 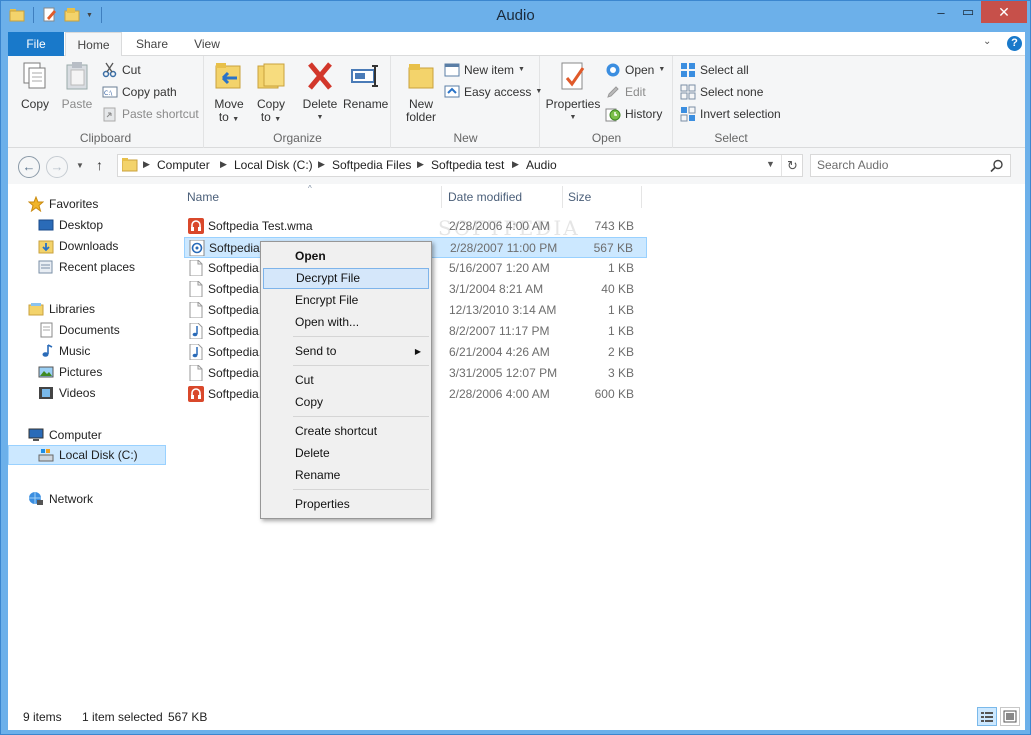 What do you see at coordinates (271, 93) in the screenshot?
I see `copy-to-button: Copy to ▼` at bounding box center [271, 93].